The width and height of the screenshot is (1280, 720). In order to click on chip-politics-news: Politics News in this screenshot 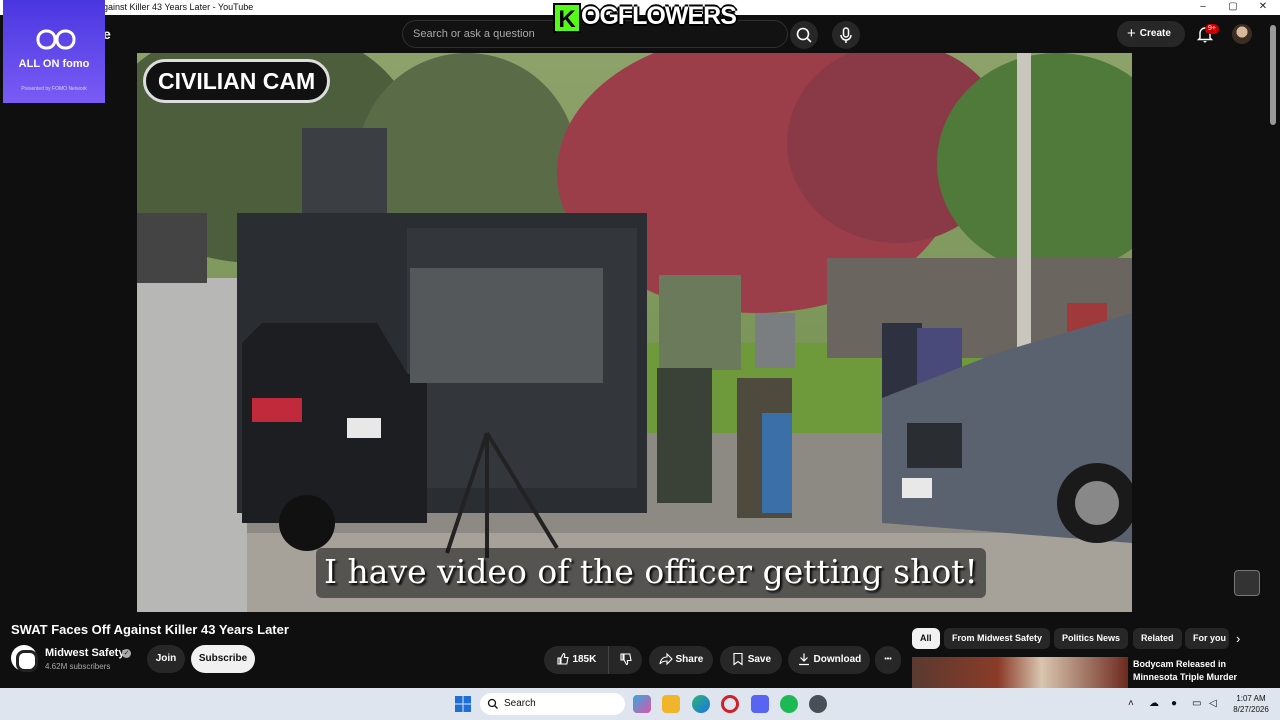, I will do `click(1091, 638)`.